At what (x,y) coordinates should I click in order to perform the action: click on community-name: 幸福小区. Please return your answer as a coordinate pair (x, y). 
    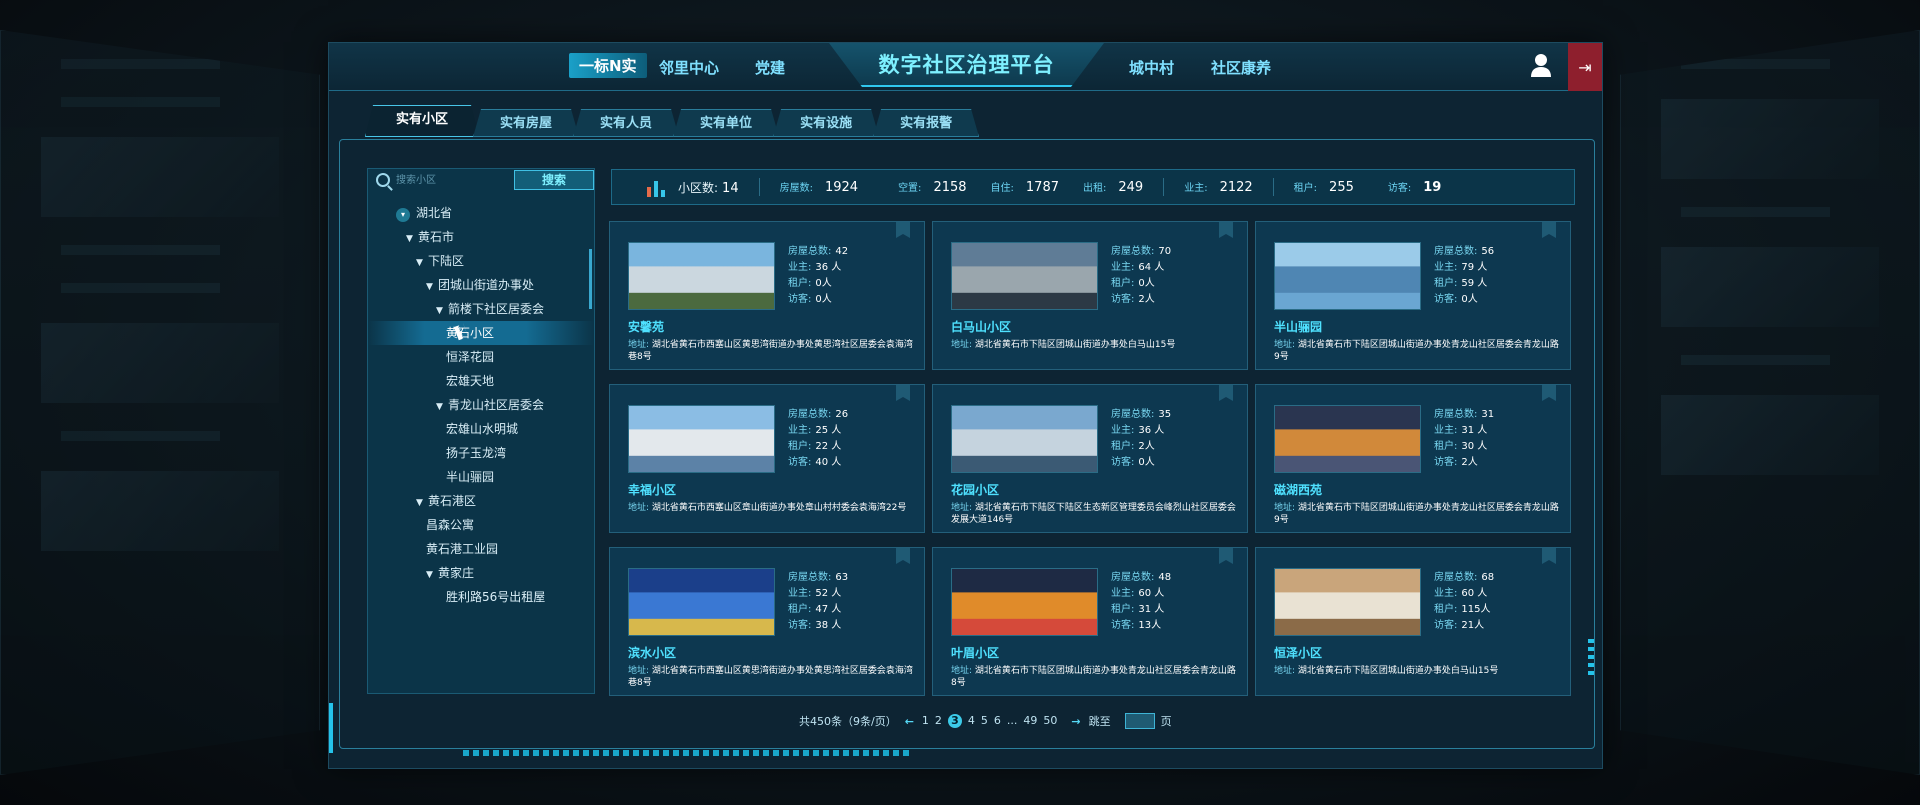
    Looking at the image, I should click on (652, 489).